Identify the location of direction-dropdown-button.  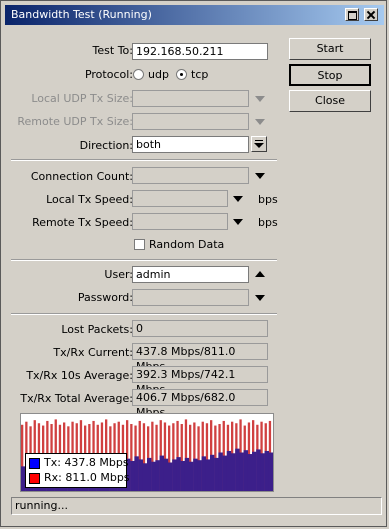
(259, 144).